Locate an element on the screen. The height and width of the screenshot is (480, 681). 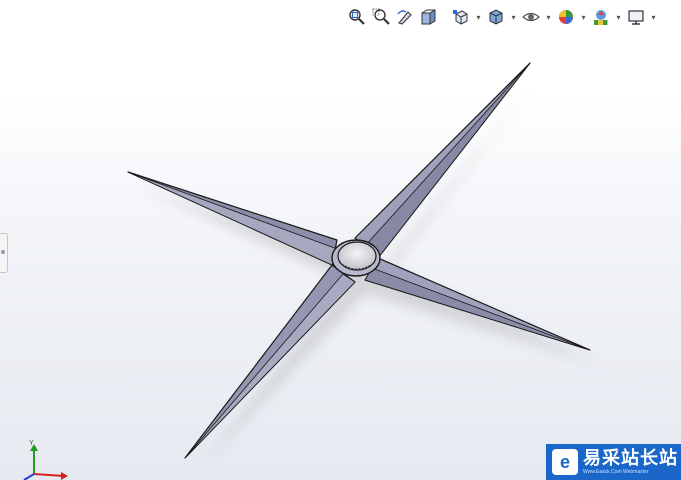
view-orientation-button is located at coordinates (461, 17).